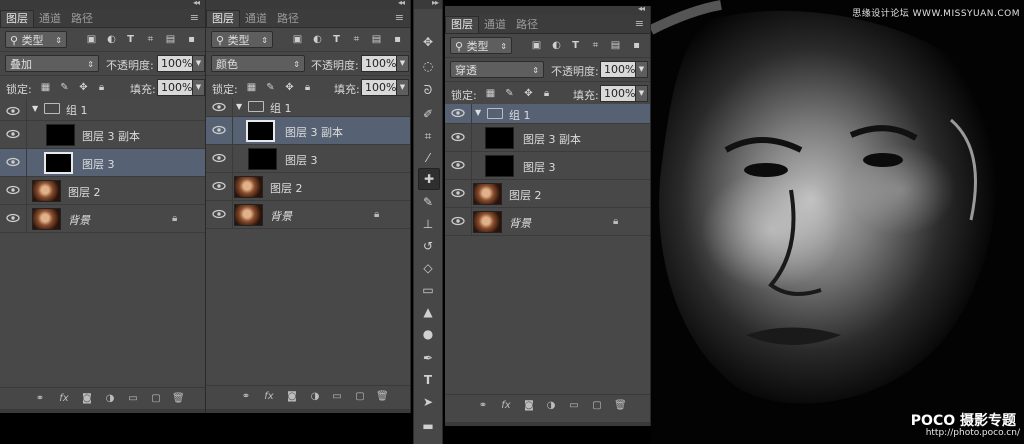 The width and height of the screenshot is (1024, 444). Describe the element at coordinates (428, 334) in the screenshot. I see `dodge-icon: ●` at that location.